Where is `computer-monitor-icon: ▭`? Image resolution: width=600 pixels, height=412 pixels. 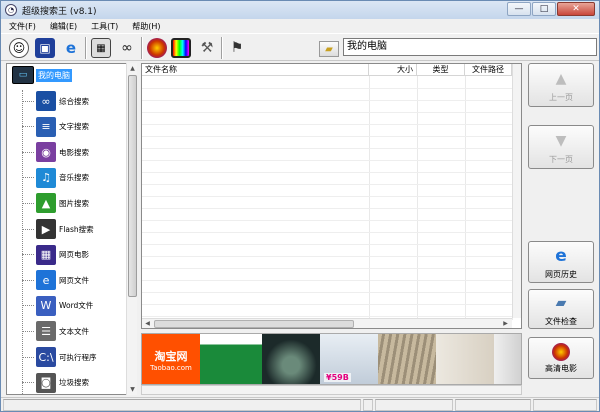 computer-monitor-icon: ▭ is located at coordinates (23, 75).